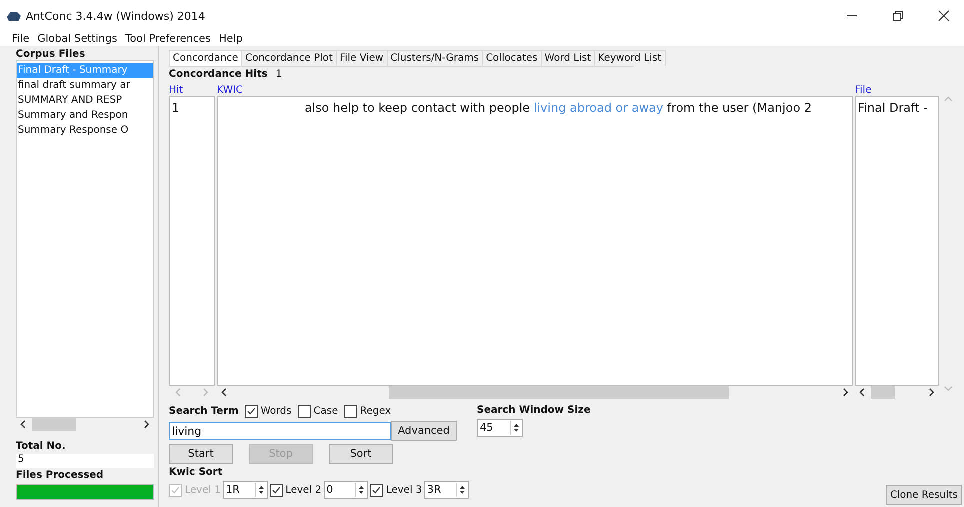  Describe the element at coordinates (201, 454) in the screenshot. I see `action-button: Start` at that location.